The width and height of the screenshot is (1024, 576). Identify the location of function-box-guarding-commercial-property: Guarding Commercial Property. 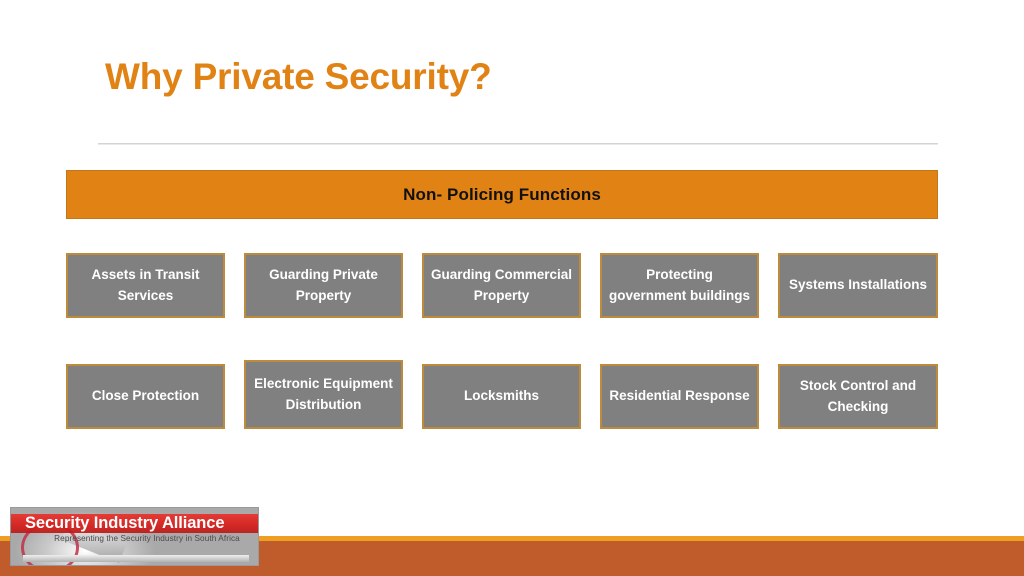
(501, 285).